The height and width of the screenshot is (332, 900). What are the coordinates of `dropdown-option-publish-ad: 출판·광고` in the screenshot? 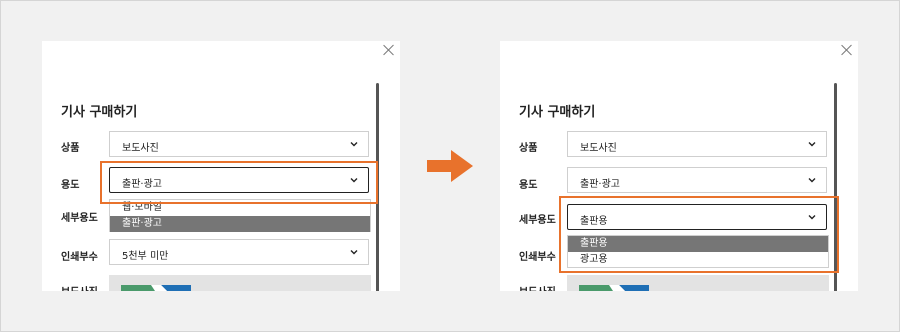 It's located at (240, 224).